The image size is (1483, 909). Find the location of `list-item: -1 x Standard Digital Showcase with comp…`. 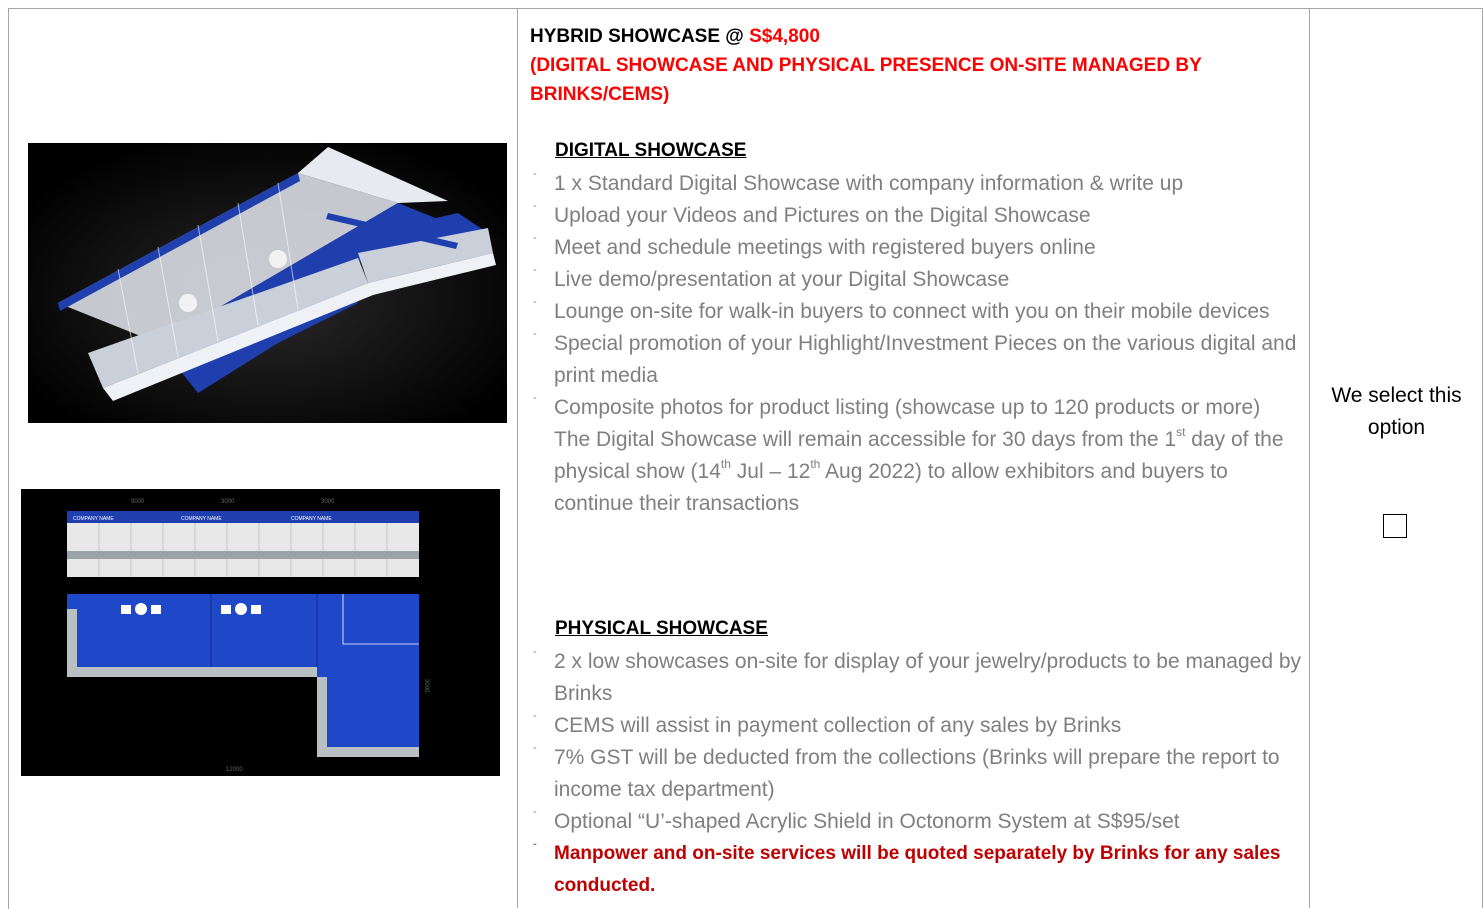

list-item: -1 x Standard Digital Showcase with comp… is located at coordinates (858, 181).